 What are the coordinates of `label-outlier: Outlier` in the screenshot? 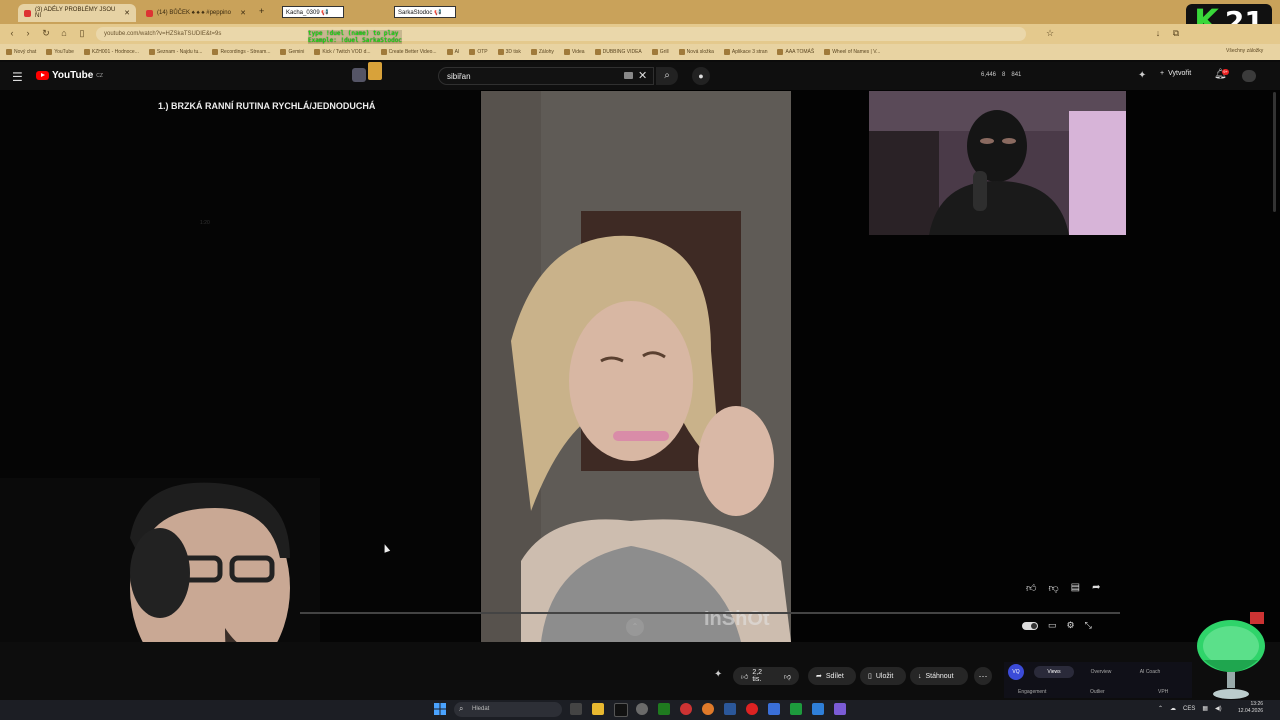 It's located at (1097, 692).